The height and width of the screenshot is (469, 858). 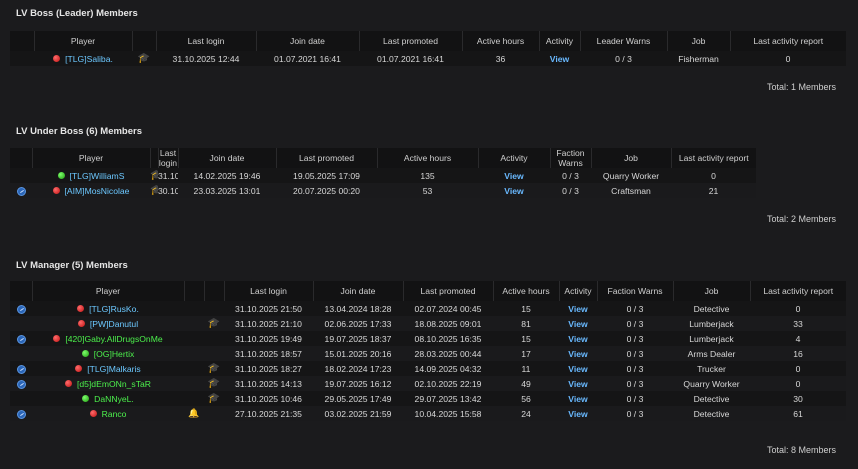 What do you see at coordinates (448, 368) in the screenshot?
I see `last-promoted-cell: 14.09.2025 04:32` at bounding box center [448, 368].